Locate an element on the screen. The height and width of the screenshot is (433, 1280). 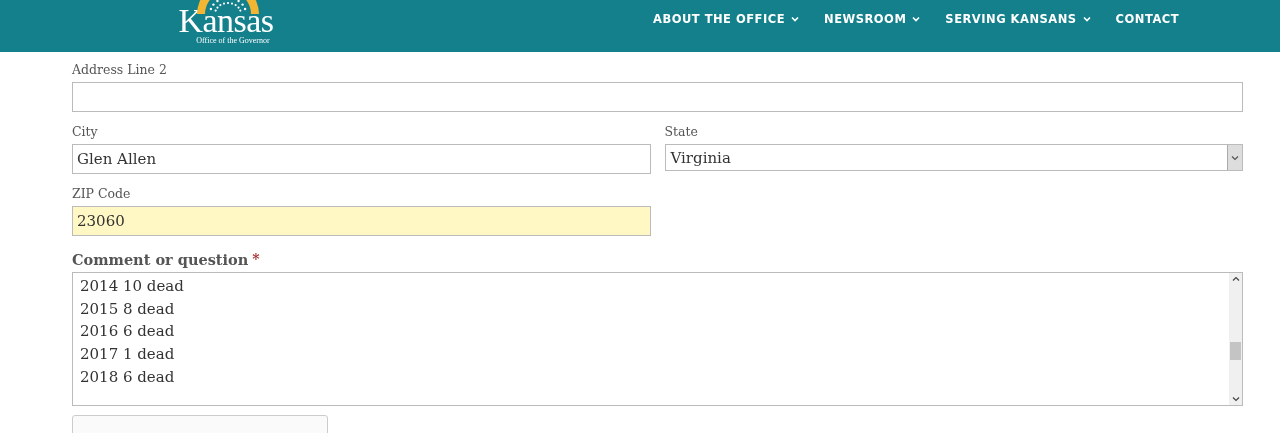
field-label: City is located at coordinates (85, 131).